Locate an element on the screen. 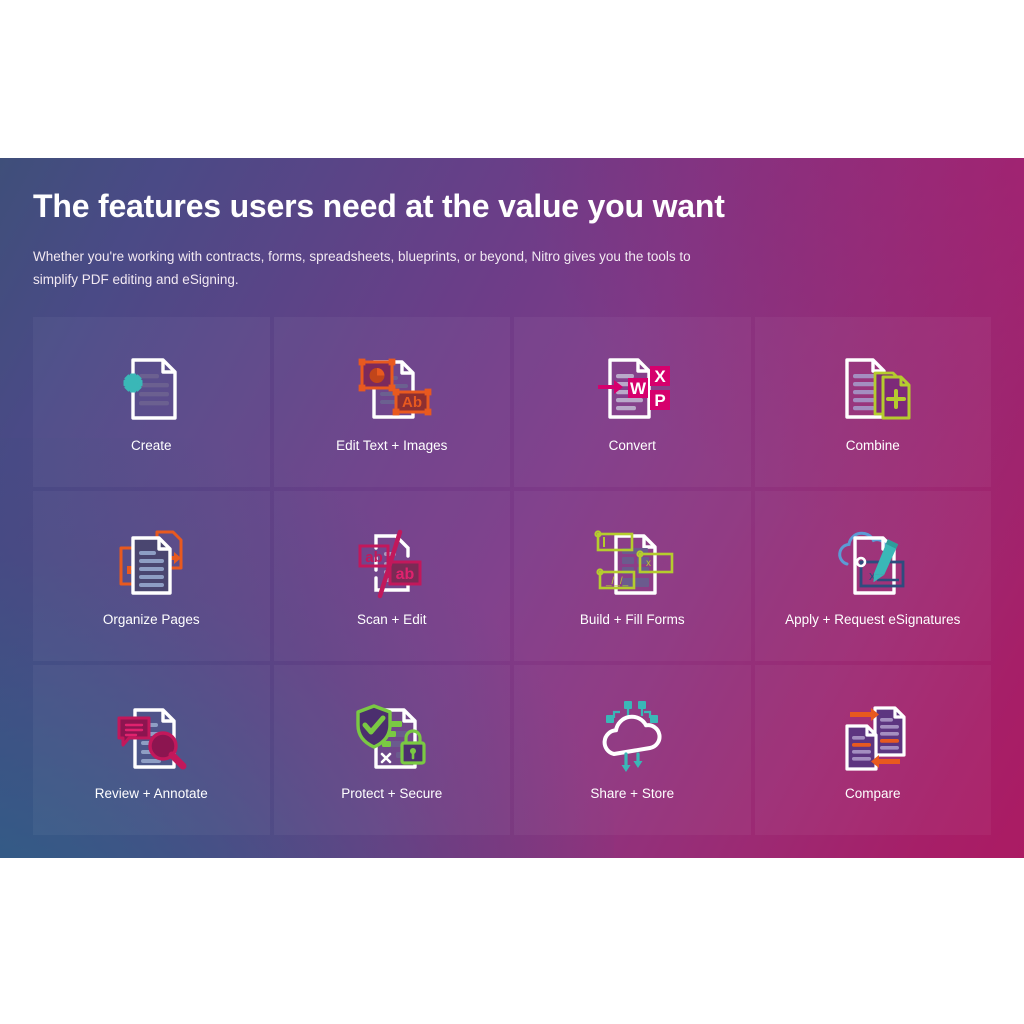  svg-text: Ab is located at coordinates (412, 402).